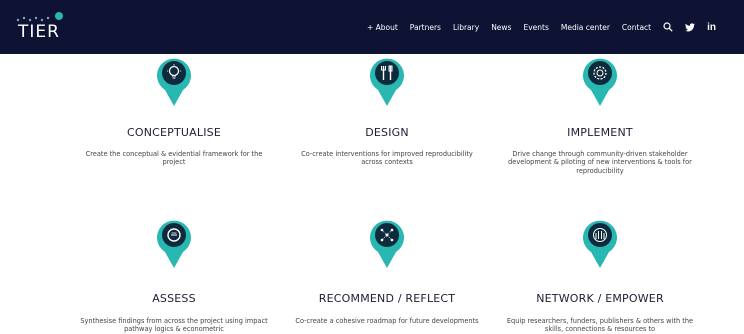 The image size is (744, 334). What do you see at coordinates (600, 244) in the screenshot?
I see `network-icon` at bounding box center [600, 244].